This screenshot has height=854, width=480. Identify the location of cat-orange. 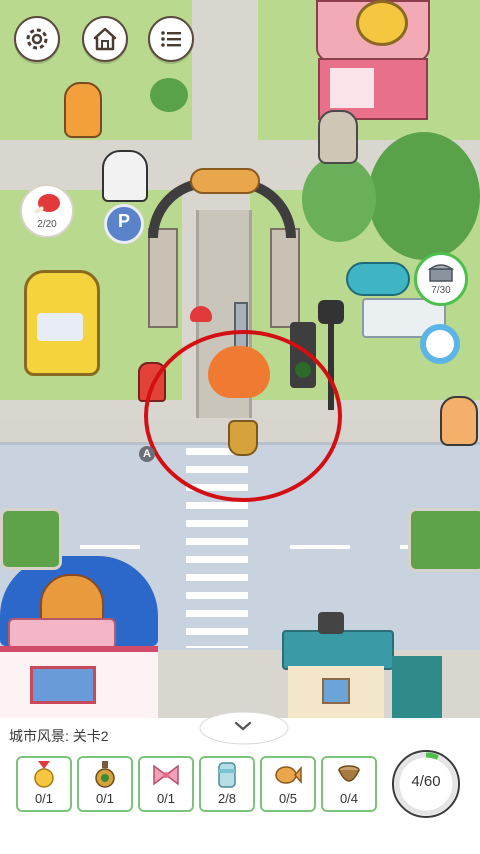
(83, 110).